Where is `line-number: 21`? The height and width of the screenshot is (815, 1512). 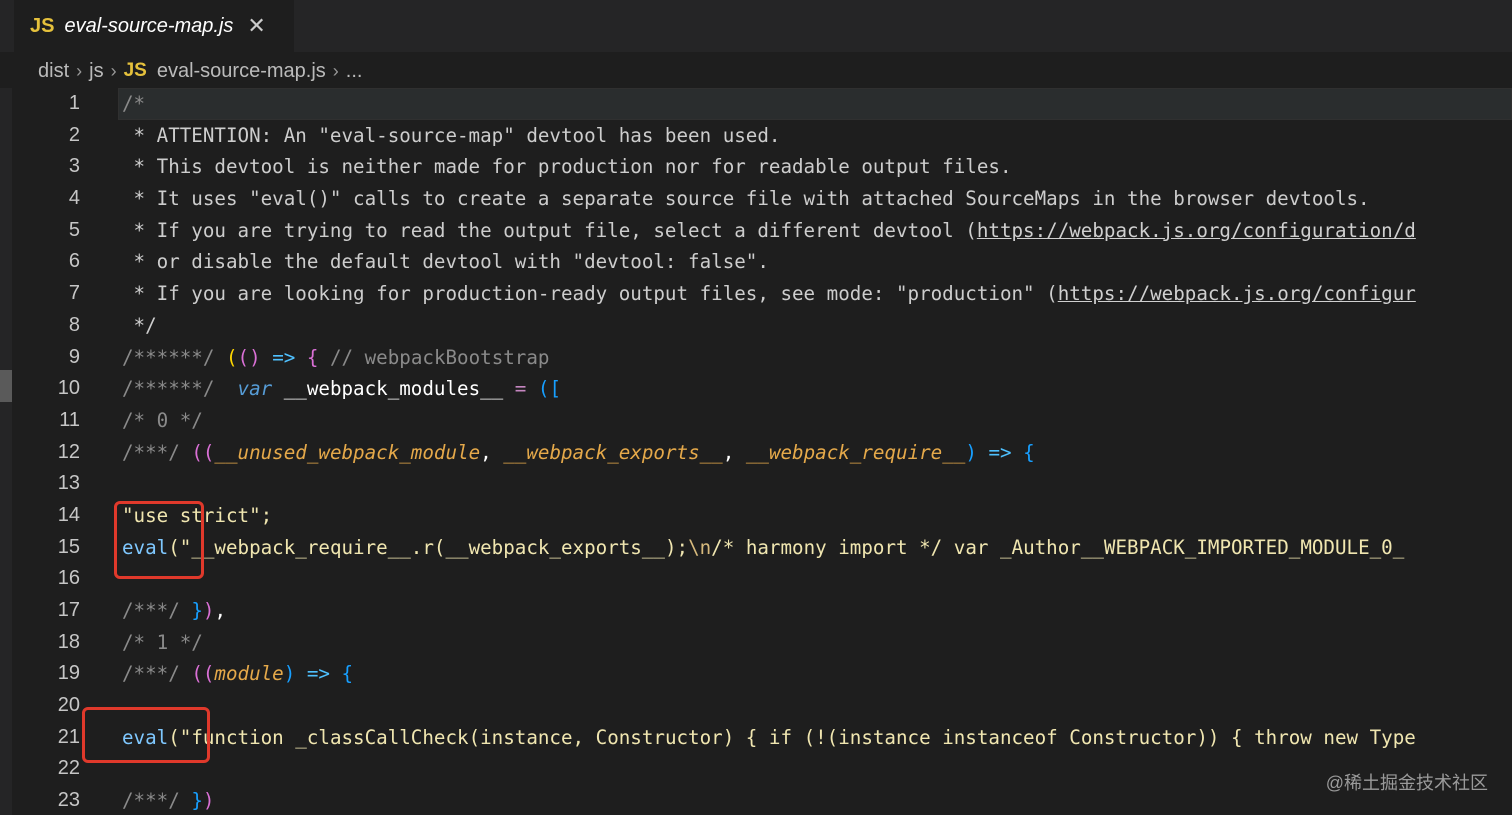 line-number: 21 is located at coordinates (68, 736).